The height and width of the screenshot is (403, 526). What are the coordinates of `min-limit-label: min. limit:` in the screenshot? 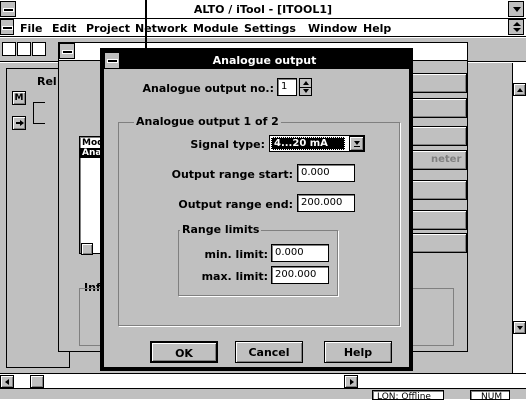 It's located at (236, 254).